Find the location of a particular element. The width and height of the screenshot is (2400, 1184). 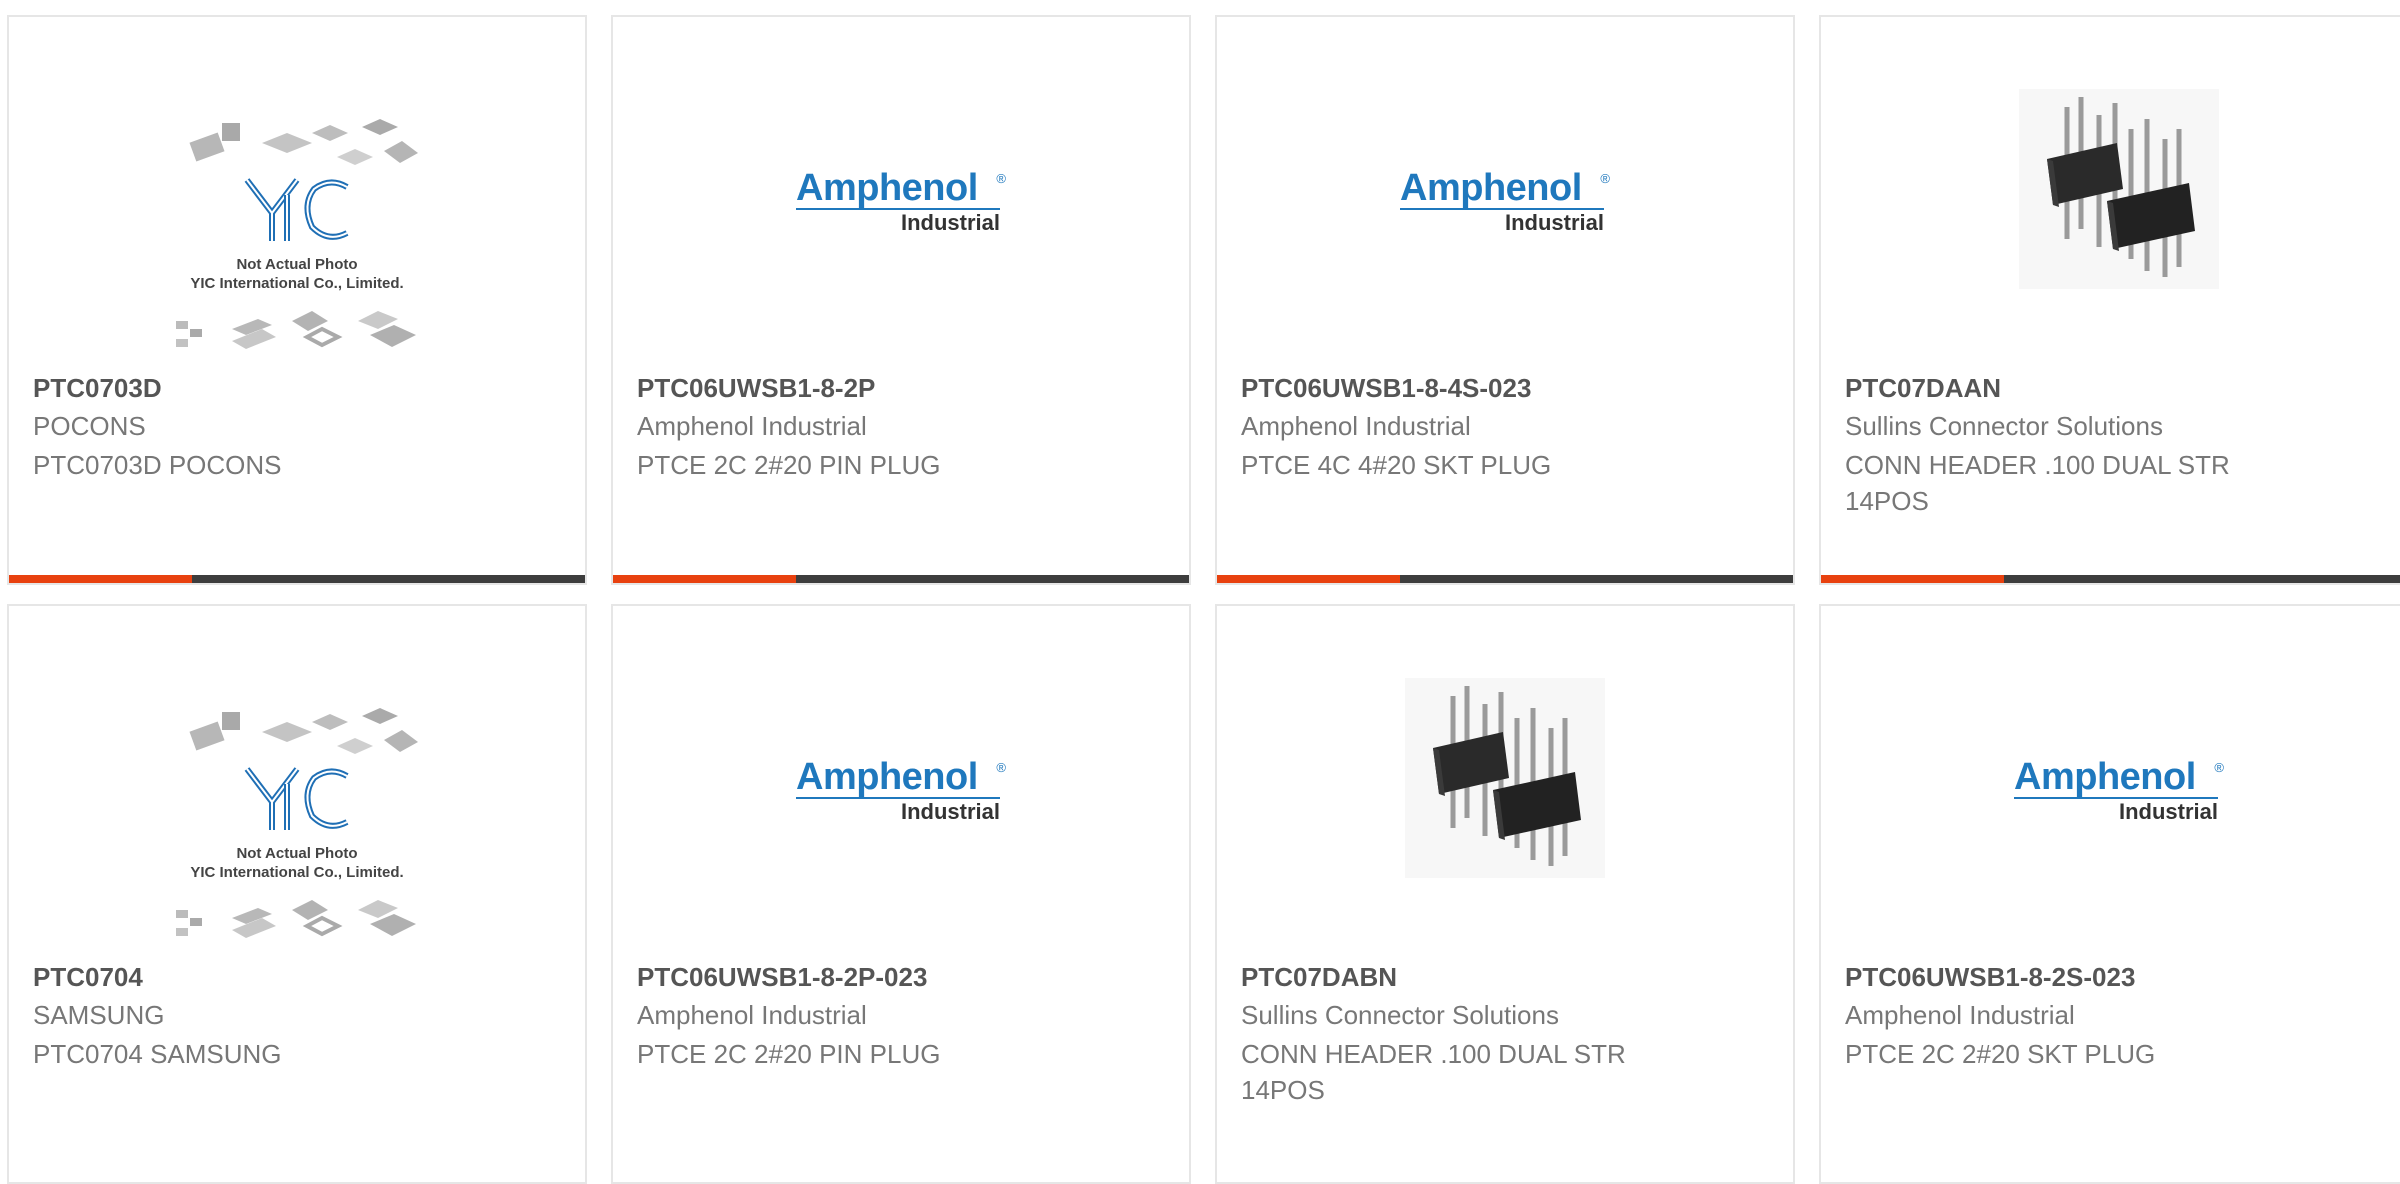

description: PTCE 4C 4#20 SKT PLUG is located at coordinates (1396, 465).